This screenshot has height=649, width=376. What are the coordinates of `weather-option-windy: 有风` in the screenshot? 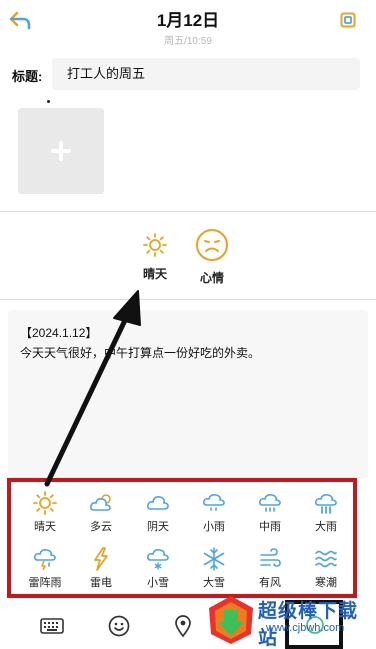 It's located at (270, 568).